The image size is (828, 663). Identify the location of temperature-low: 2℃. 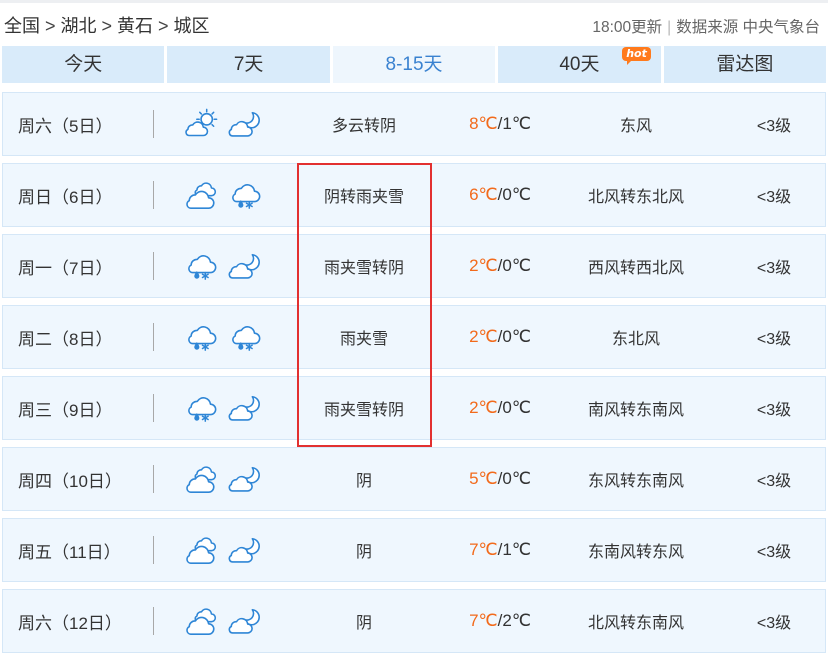
(516, 620).